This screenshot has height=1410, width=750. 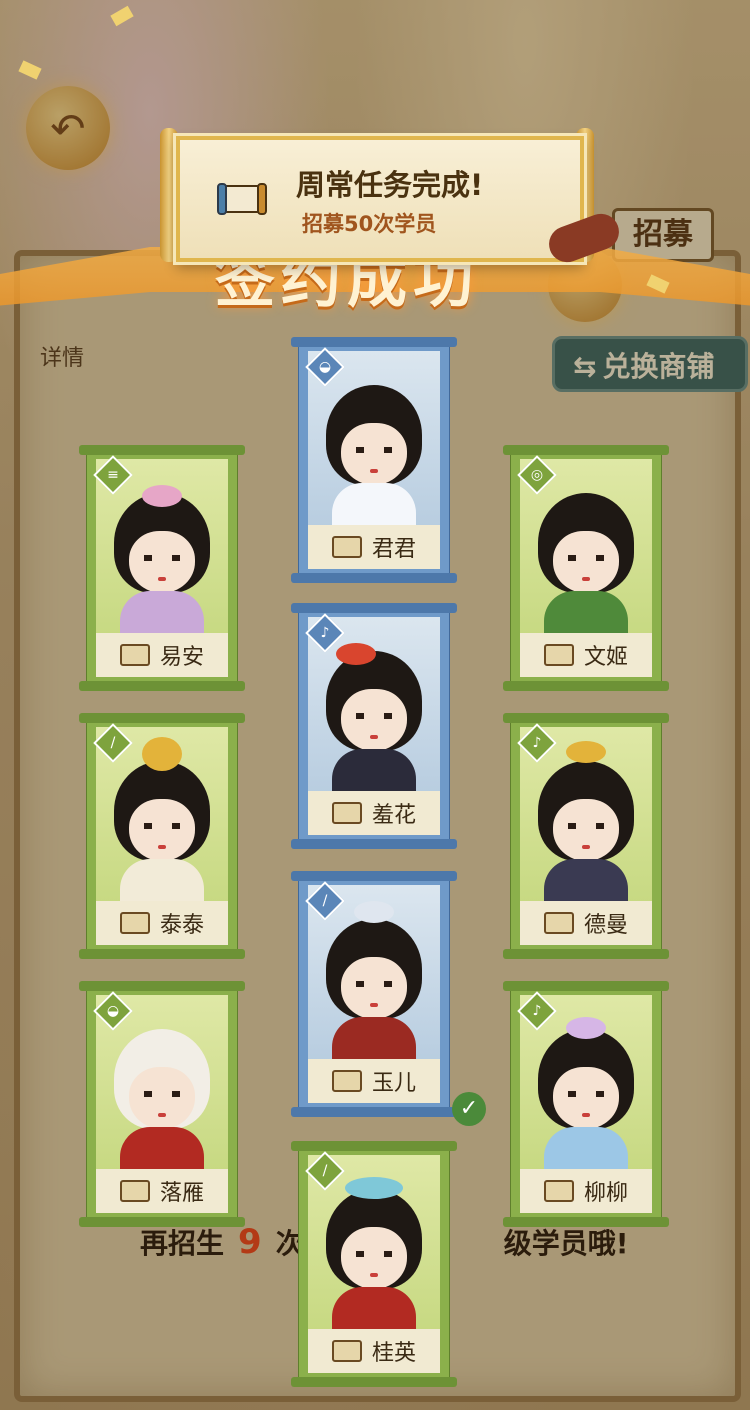 What do you see at coordinates (605, 1193) in the screenshot?
I see `student-name: 柳柳` at bounding box center [605, 1193].